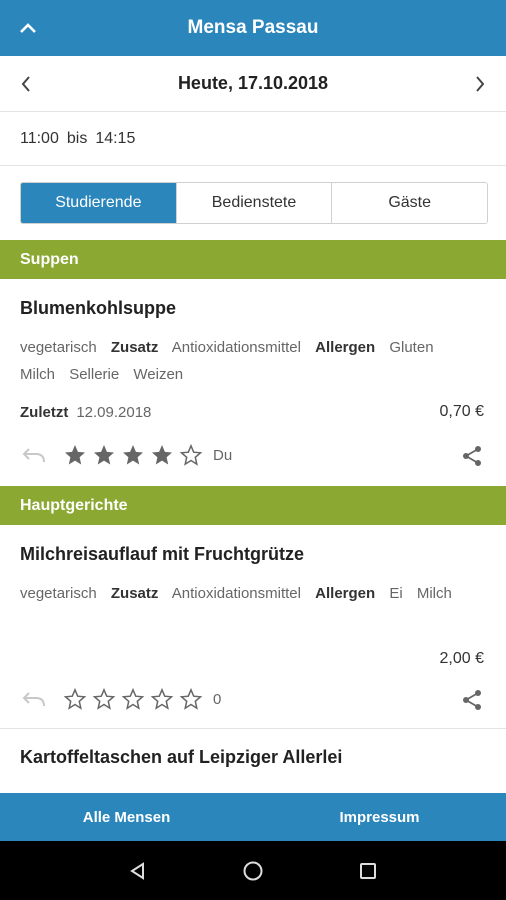  What do you see at coordinates (396, 593) in the screenshot?
I see `tag-allergen: Ei` at bounding box center [396, 593].